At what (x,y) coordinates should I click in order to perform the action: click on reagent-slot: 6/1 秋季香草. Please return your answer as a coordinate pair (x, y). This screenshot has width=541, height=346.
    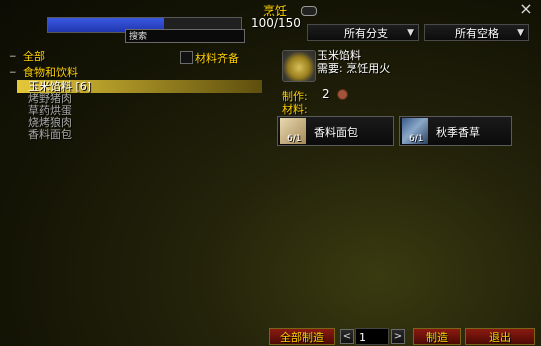
    Looking at the image, I should click on (455, 131).